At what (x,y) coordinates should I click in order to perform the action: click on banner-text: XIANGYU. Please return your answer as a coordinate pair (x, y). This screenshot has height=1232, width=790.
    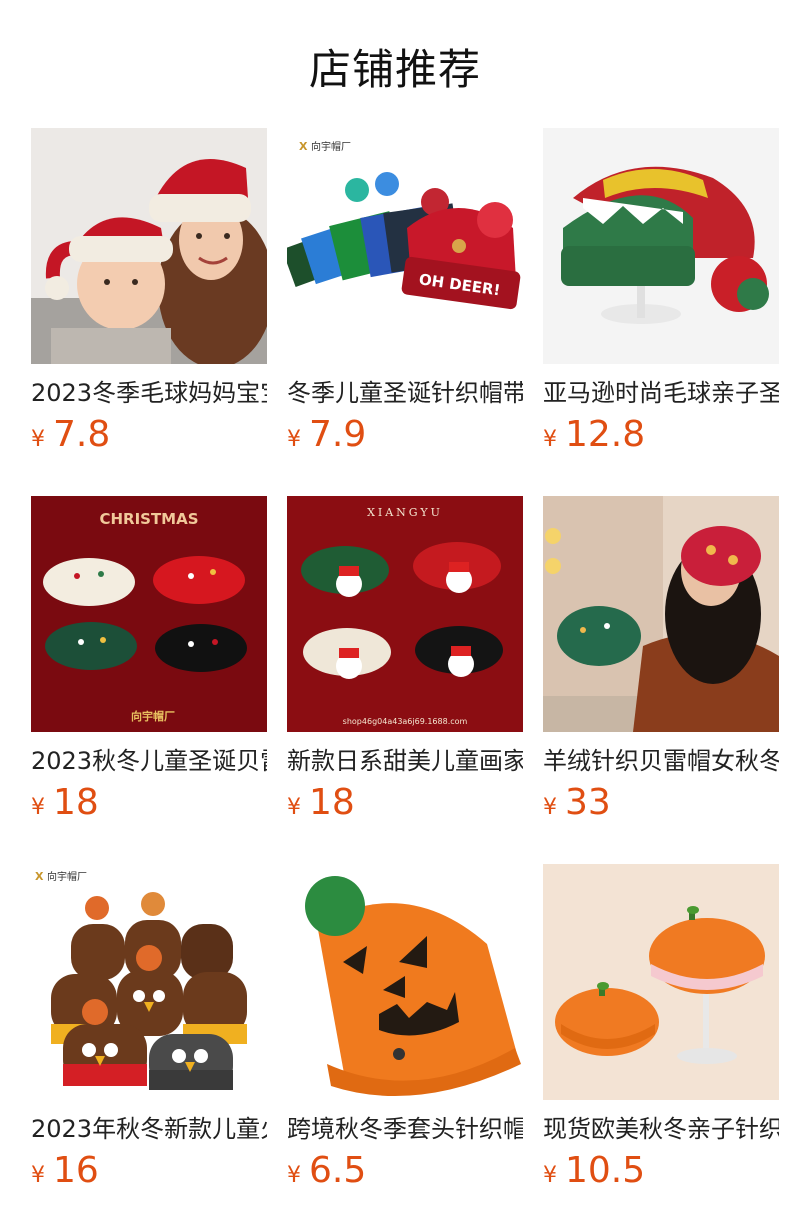
    Looking at the image, I should click on (405, 512).